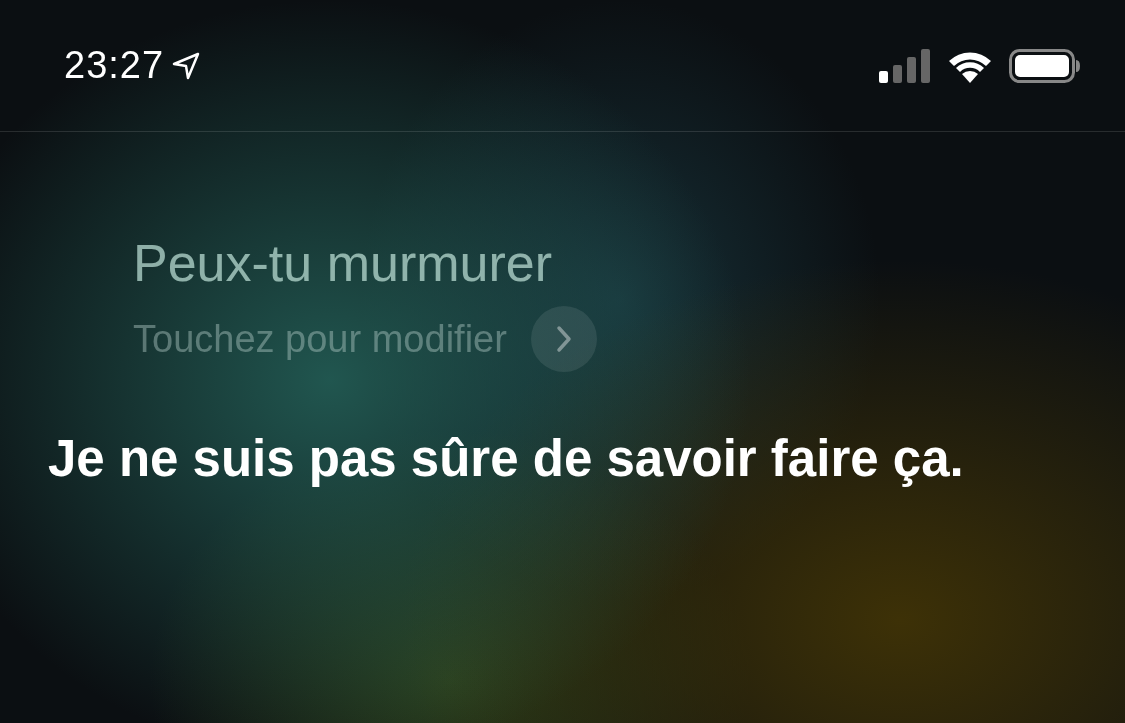  Describe the element at coordinates (343, 263) in the screenshot. I see `query-text: Peux-tu murmurer` at that location.